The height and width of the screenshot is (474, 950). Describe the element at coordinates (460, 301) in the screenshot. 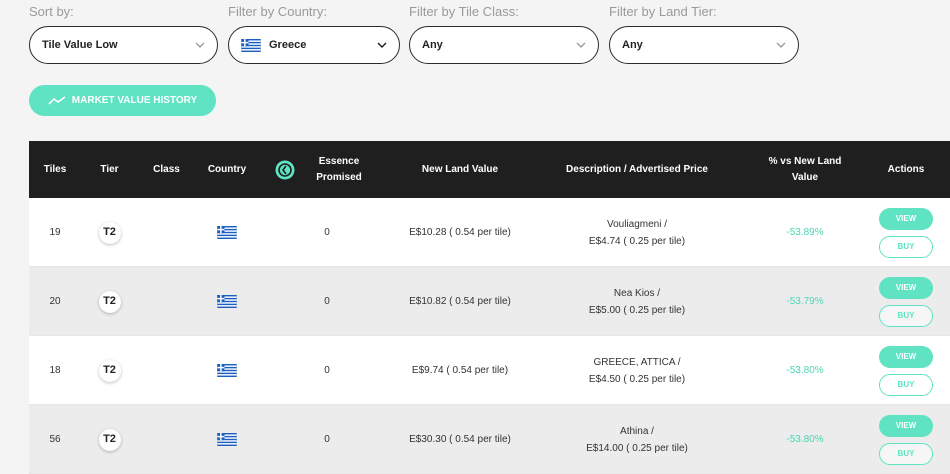

I see `cell-new-land-value: E$10.82 ( 0.54 per tile)` at that location.